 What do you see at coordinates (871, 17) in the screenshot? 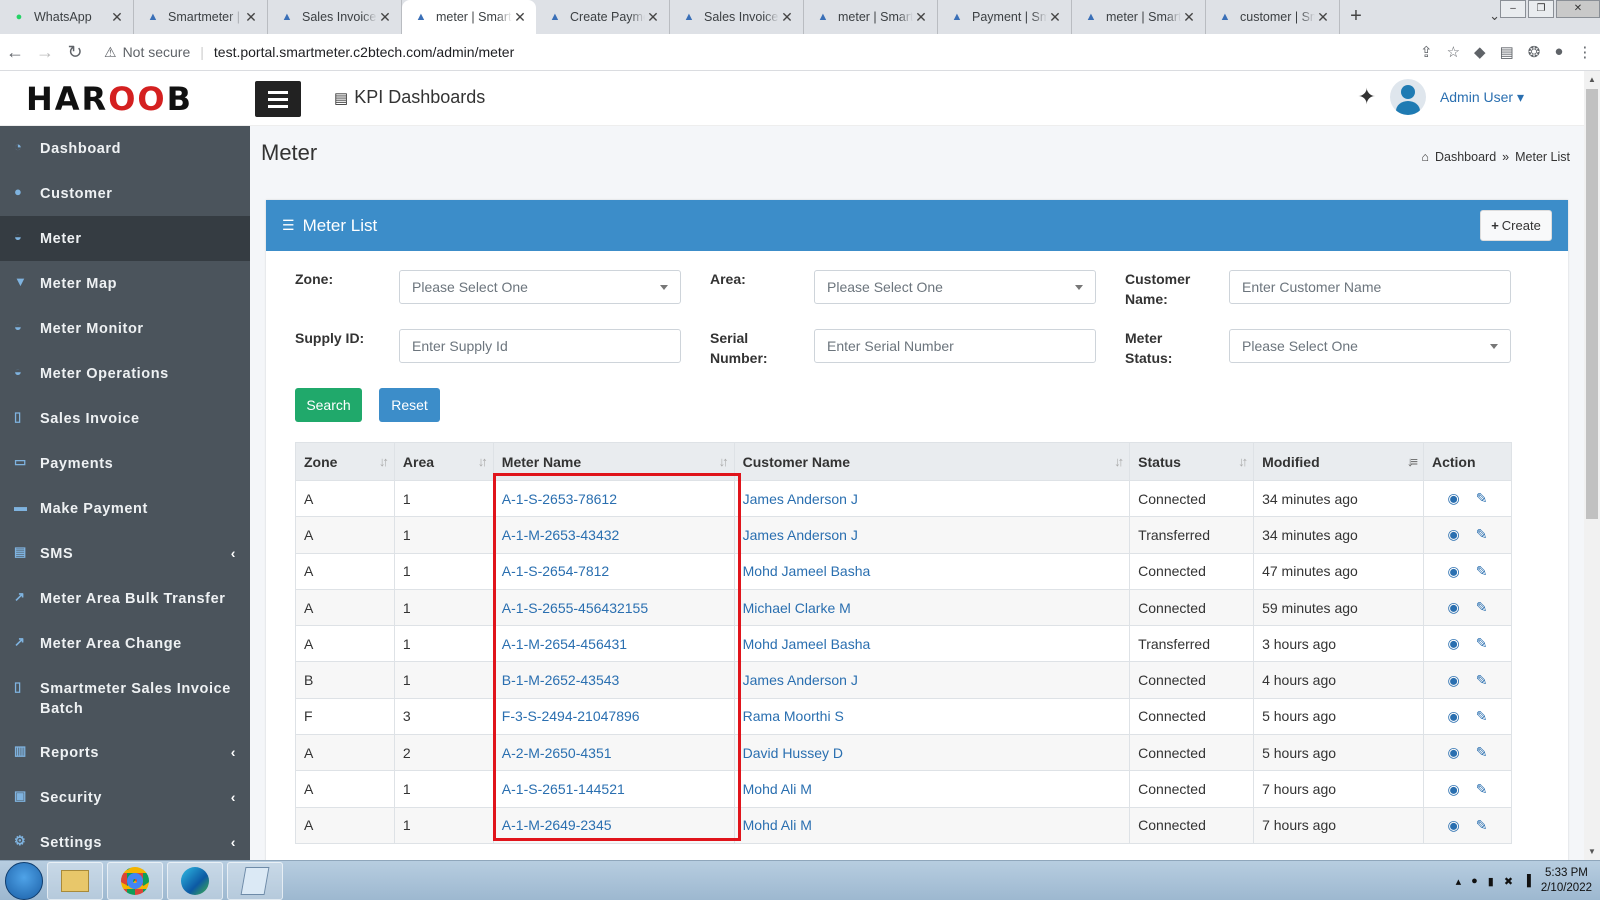
I see `browser-tab: ▲ meter | Smart ✕` at bounding box center [871, 17].